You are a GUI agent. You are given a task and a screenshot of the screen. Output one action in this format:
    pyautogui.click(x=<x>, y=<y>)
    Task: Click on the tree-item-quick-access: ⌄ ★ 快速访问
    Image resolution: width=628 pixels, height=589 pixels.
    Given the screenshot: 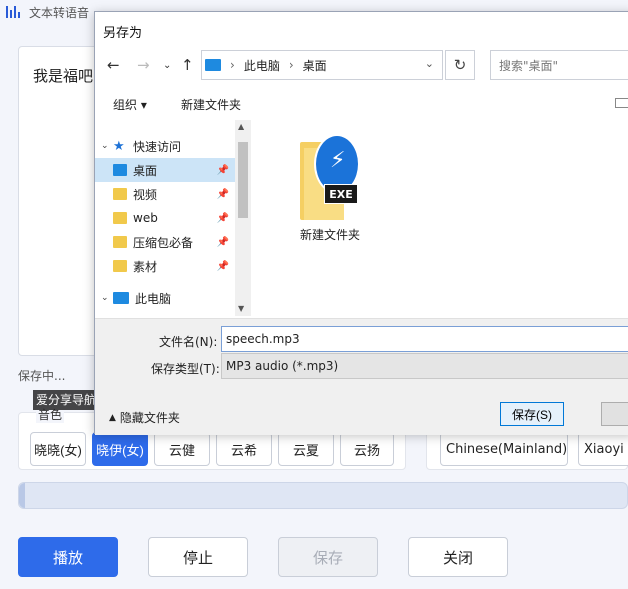 What is the action you would take?
    pyautogui.click(x=165, y=146)
    